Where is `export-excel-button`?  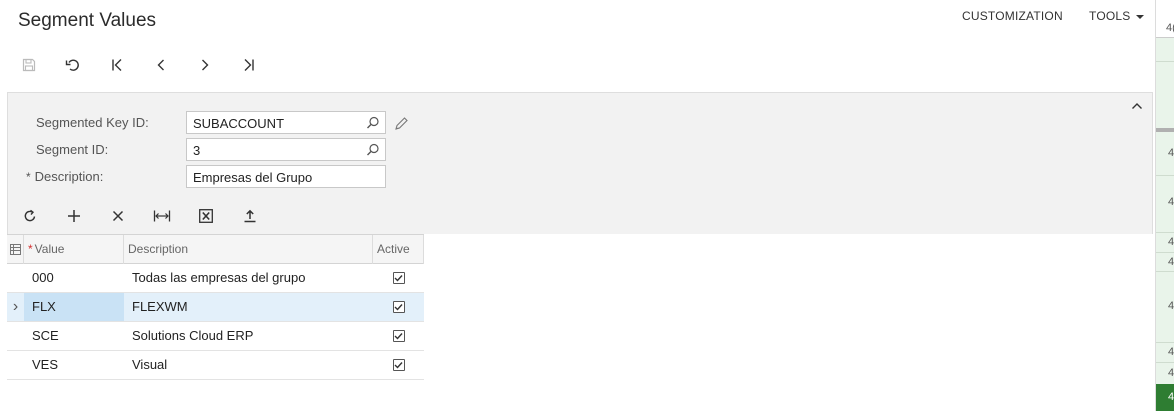 export-excel-button is located at coordinates (206, 216).